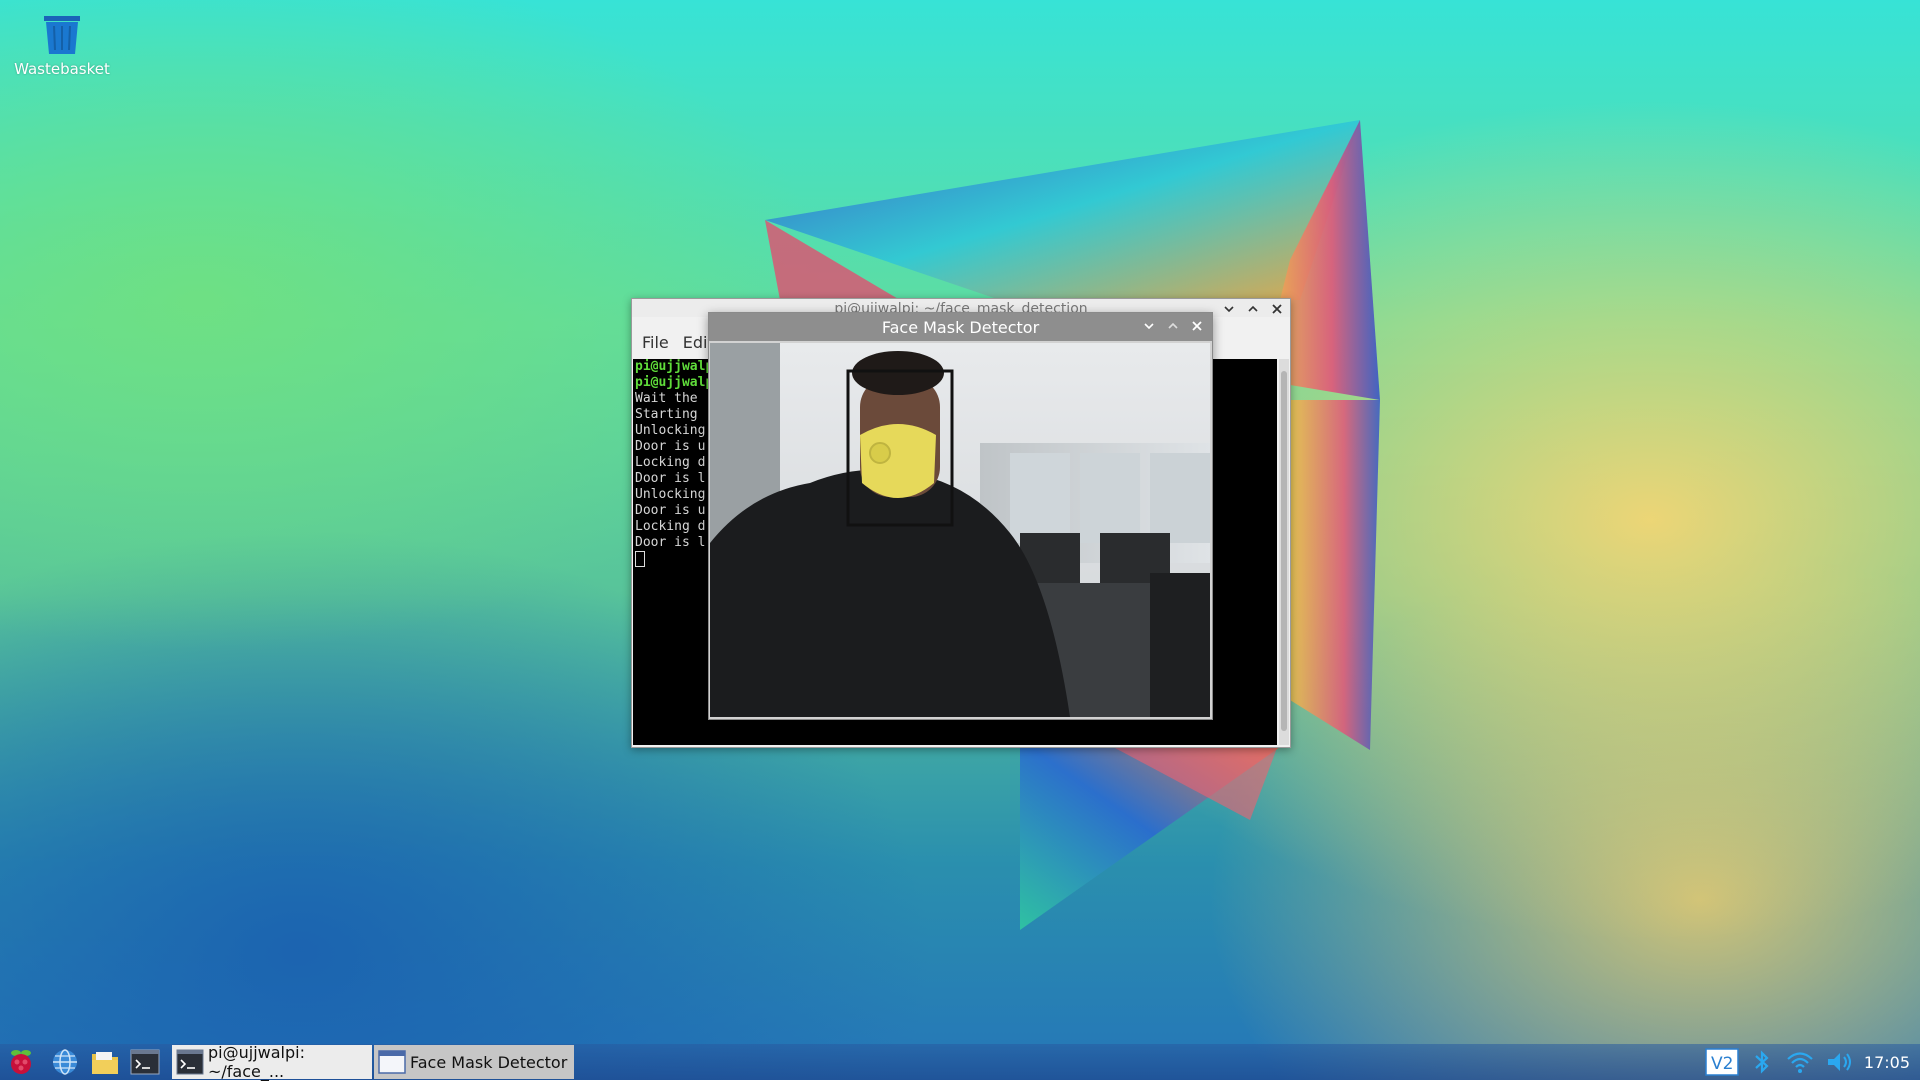 This screenshot has height=1081, width=1920. I want to click on volume-icon, so click(1840, 1062).